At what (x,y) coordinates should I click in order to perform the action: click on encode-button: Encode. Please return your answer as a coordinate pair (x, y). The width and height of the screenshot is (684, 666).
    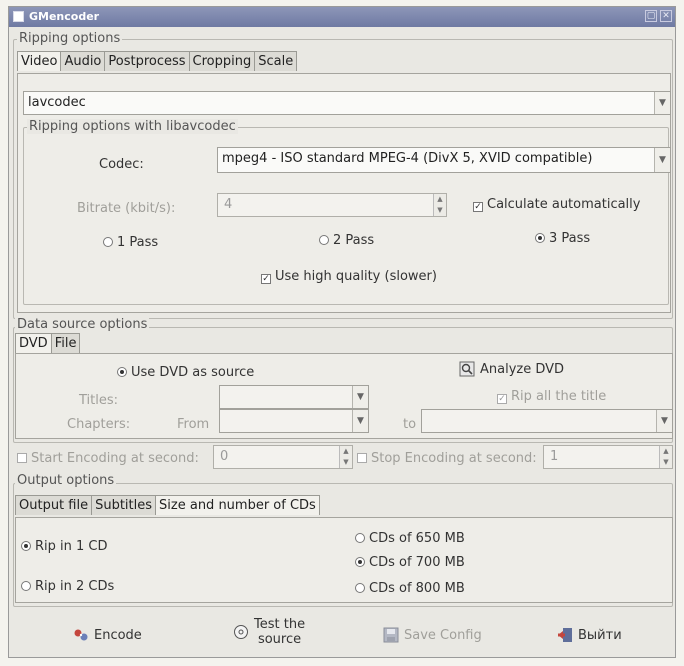
    Looking at the image, I should click on (107, 635).